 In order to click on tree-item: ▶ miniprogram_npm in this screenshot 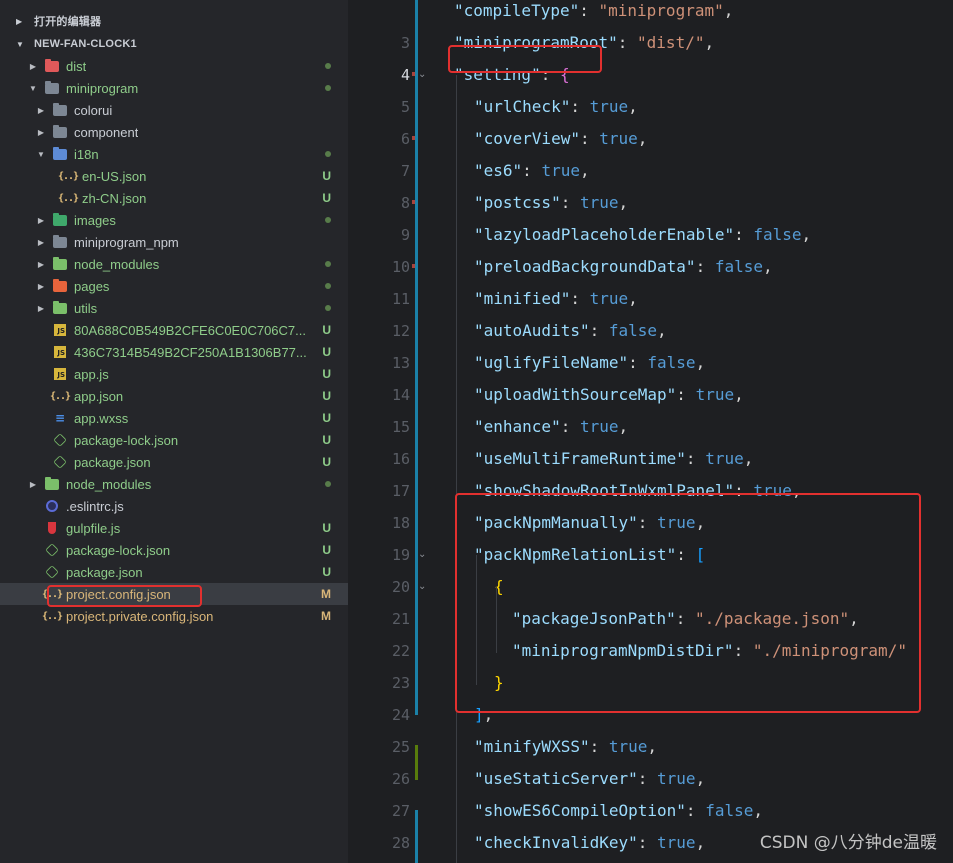, I will do `click(174, 242)`.